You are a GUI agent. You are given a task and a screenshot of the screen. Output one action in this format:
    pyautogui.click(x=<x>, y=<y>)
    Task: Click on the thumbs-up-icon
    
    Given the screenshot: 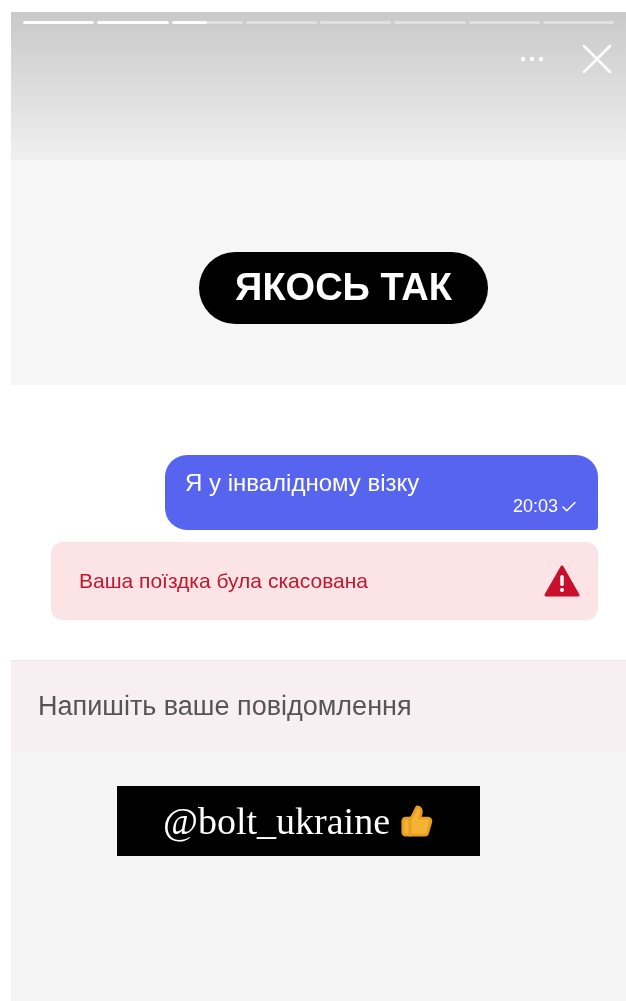 What is the action you would take?
    pyautogui.click(x=417, y=821)
    